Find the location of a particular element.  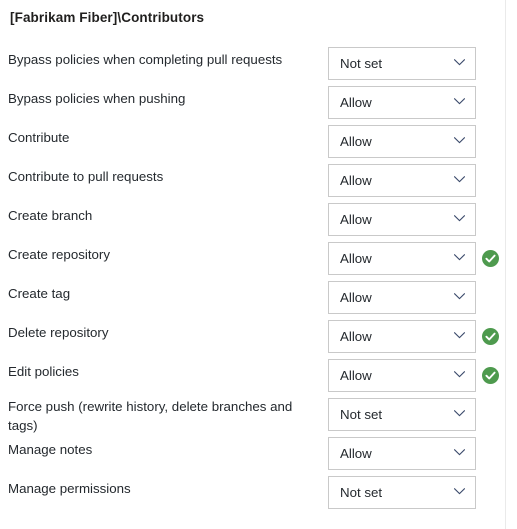

permission-row: Create repository Allow is located at coordinates (252, 258).